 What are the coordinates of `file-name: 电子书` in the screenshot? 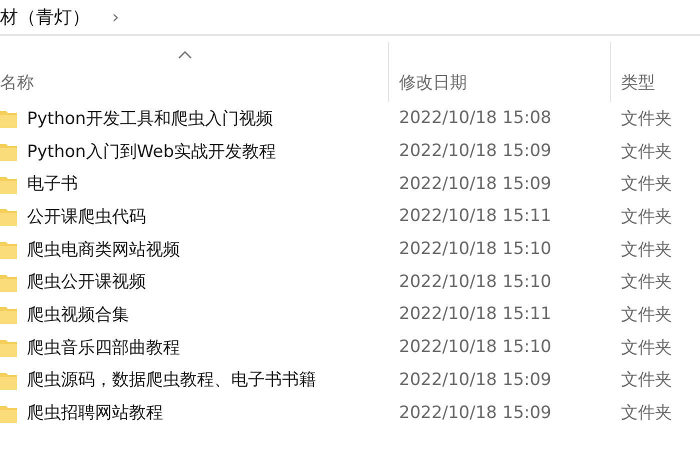 It's located at (52, 184).